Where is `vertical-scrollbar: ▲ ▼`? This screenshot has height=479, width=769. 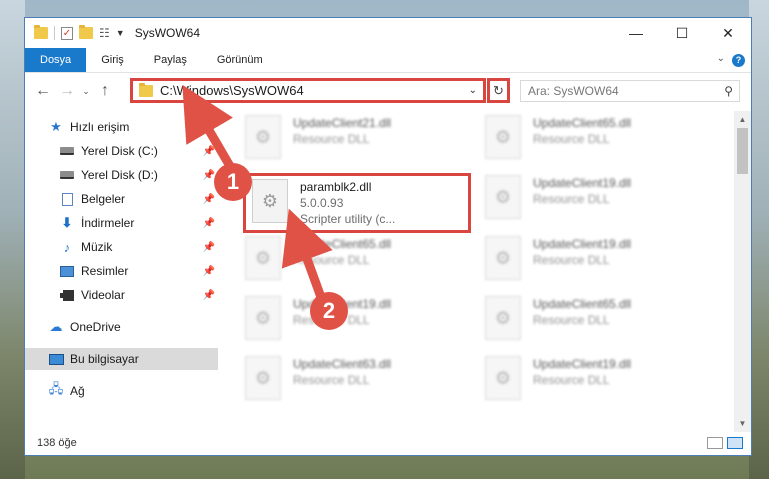
vertical-scrollbar: ▲ ▼ is located at coordinates (742, 271).